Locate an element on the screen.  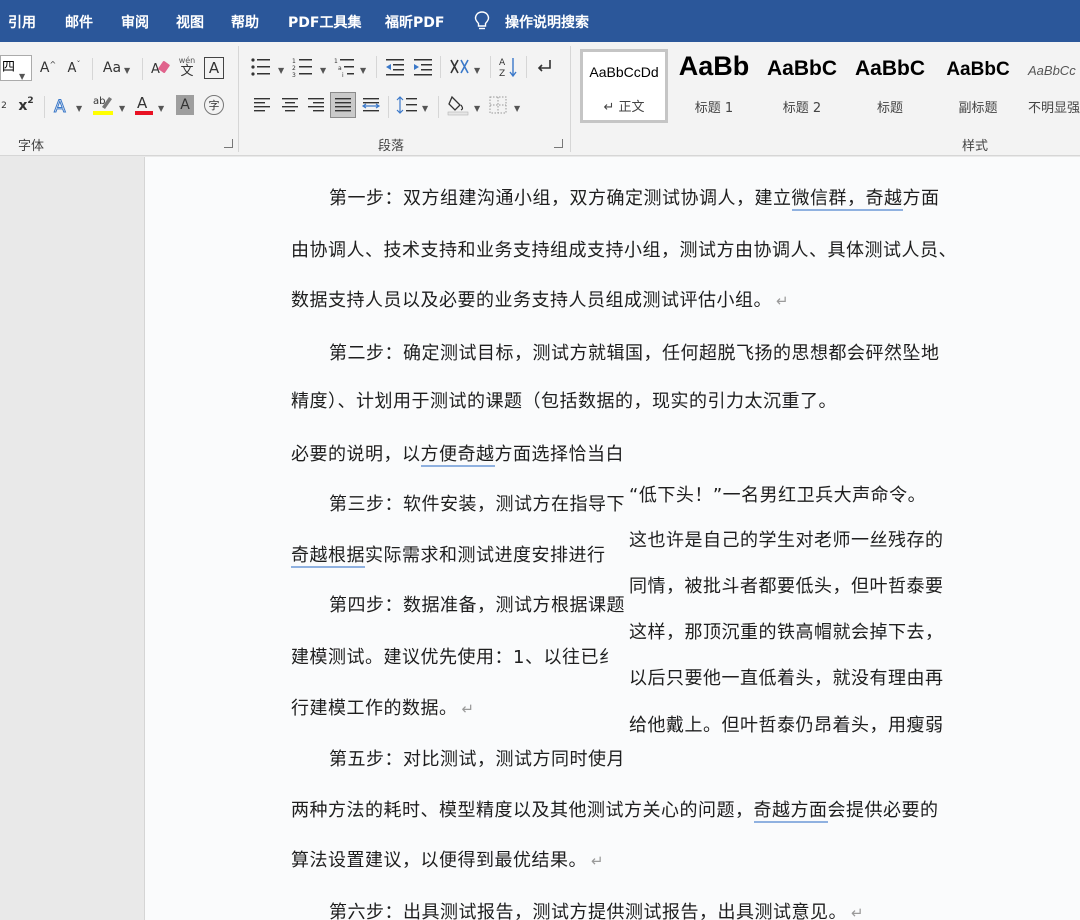
decrease-indent-icon is located at coordinates (395, 67).